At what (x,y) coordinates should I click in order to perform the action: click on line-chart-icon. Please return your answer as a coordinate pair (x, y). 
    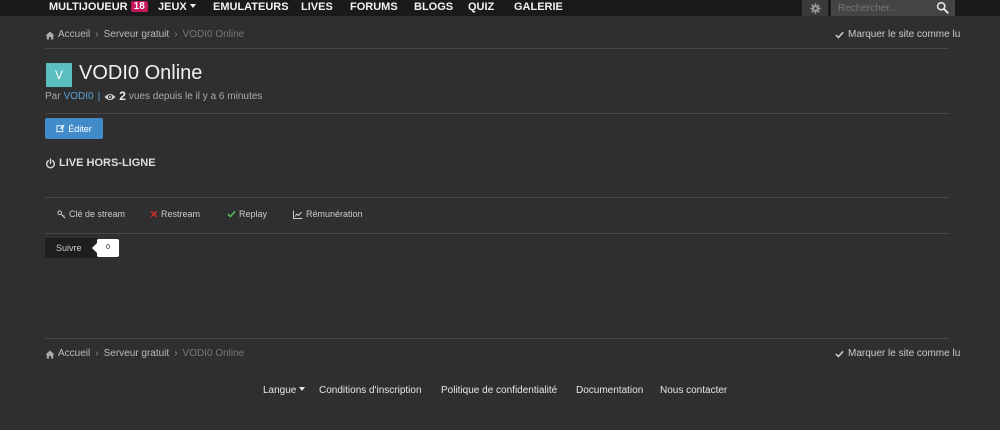
    Looking at the image, I should click on (298, 214).